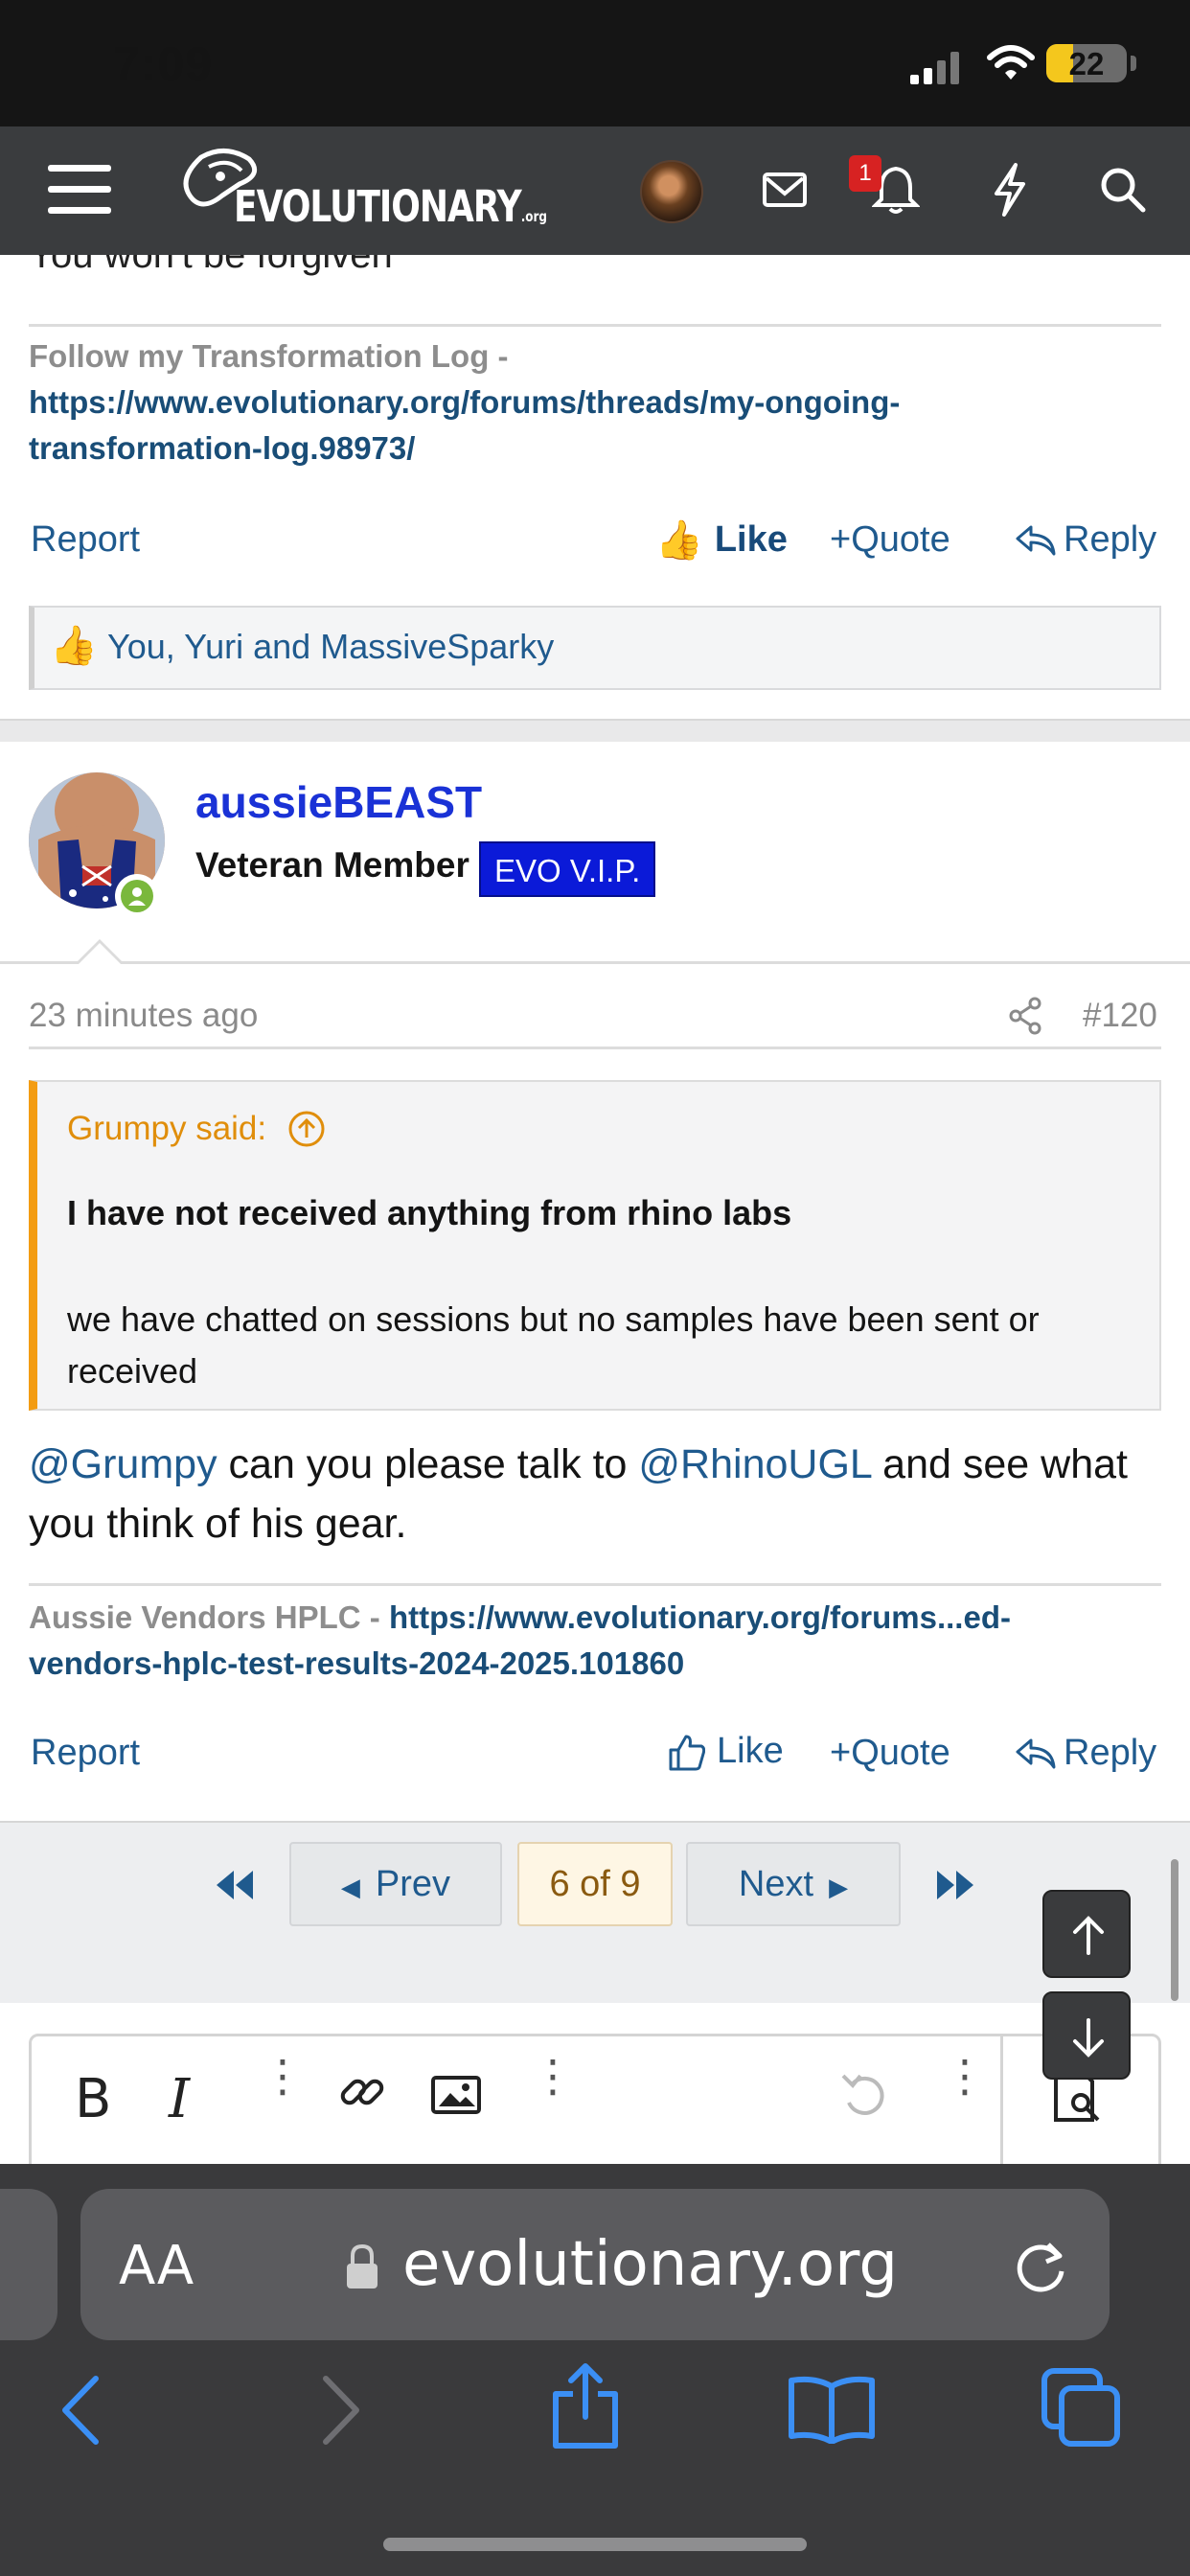 The width and height of the screenshot is (1190, 2576). Describe the element at coordinates (1086, 1753) in the screenshot. I see `reply-button: Reply` at that location.